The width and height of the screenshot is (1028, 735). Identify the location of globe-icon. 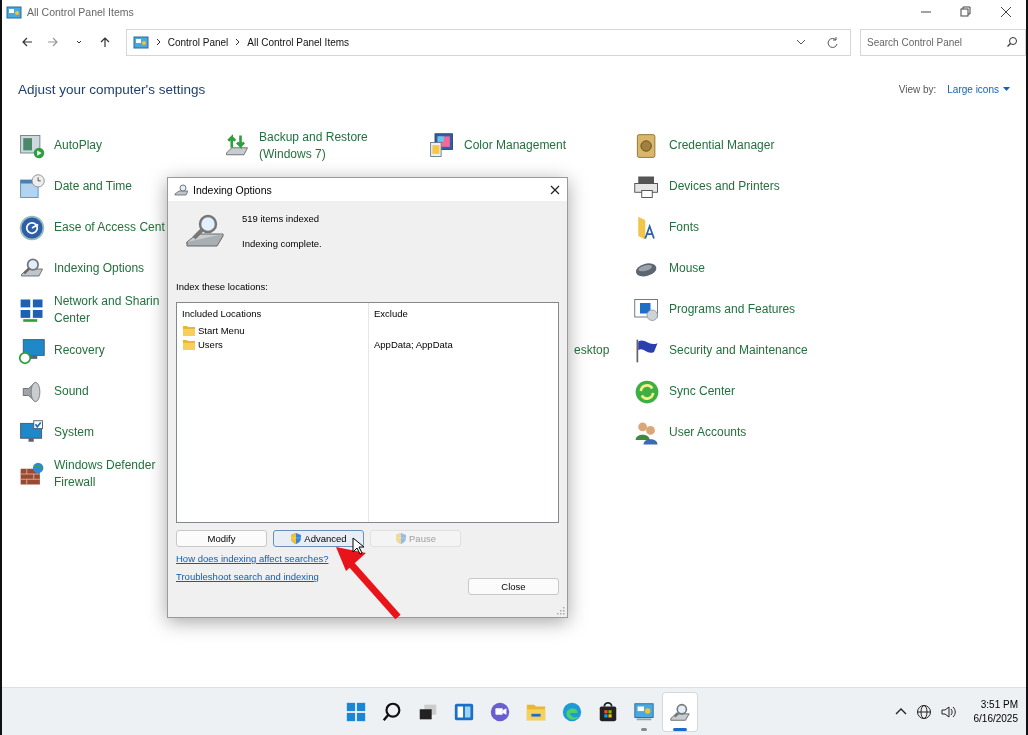
(923, 711).